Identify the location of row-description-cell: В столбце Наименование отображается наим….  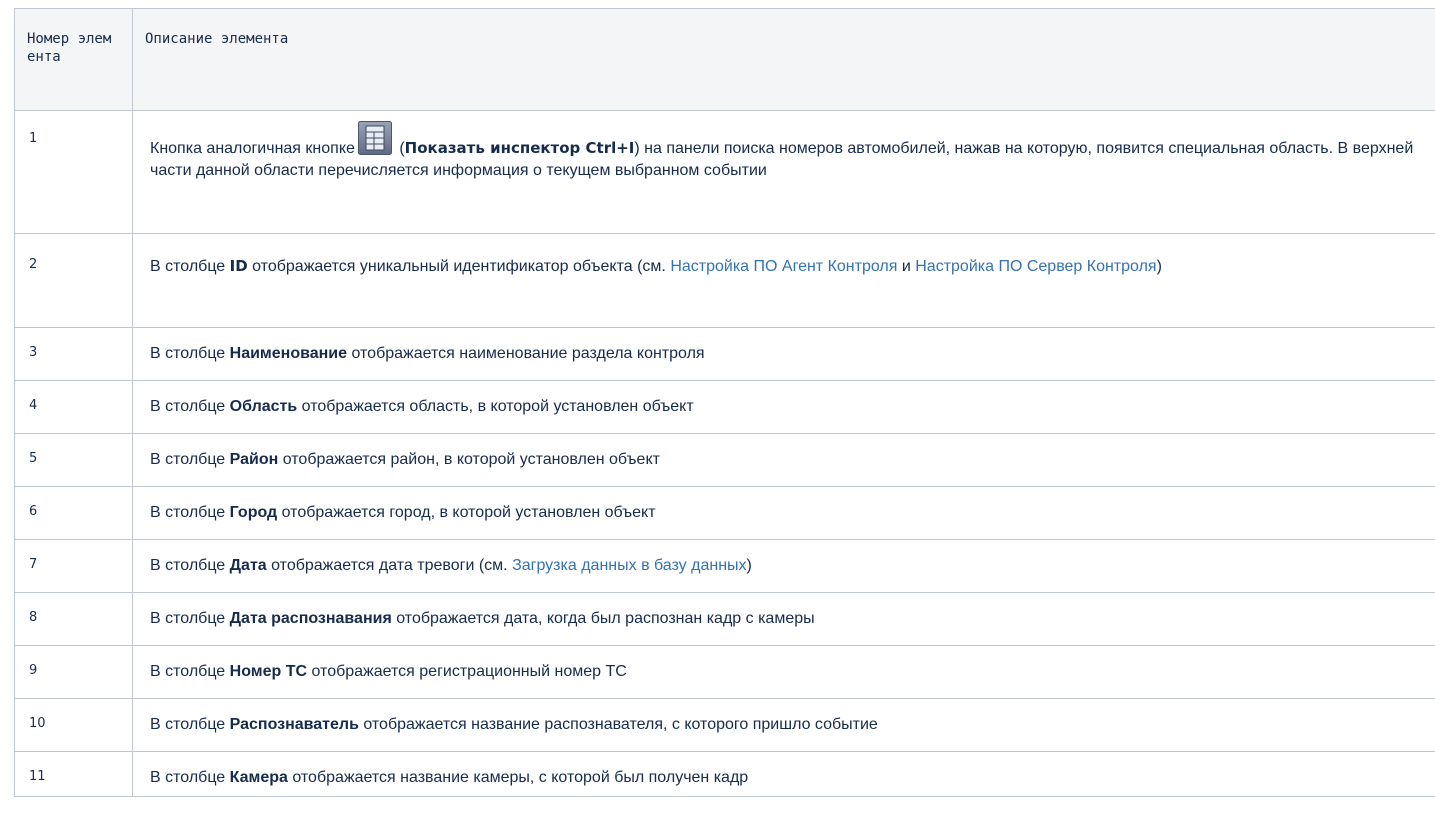
(783, 354).